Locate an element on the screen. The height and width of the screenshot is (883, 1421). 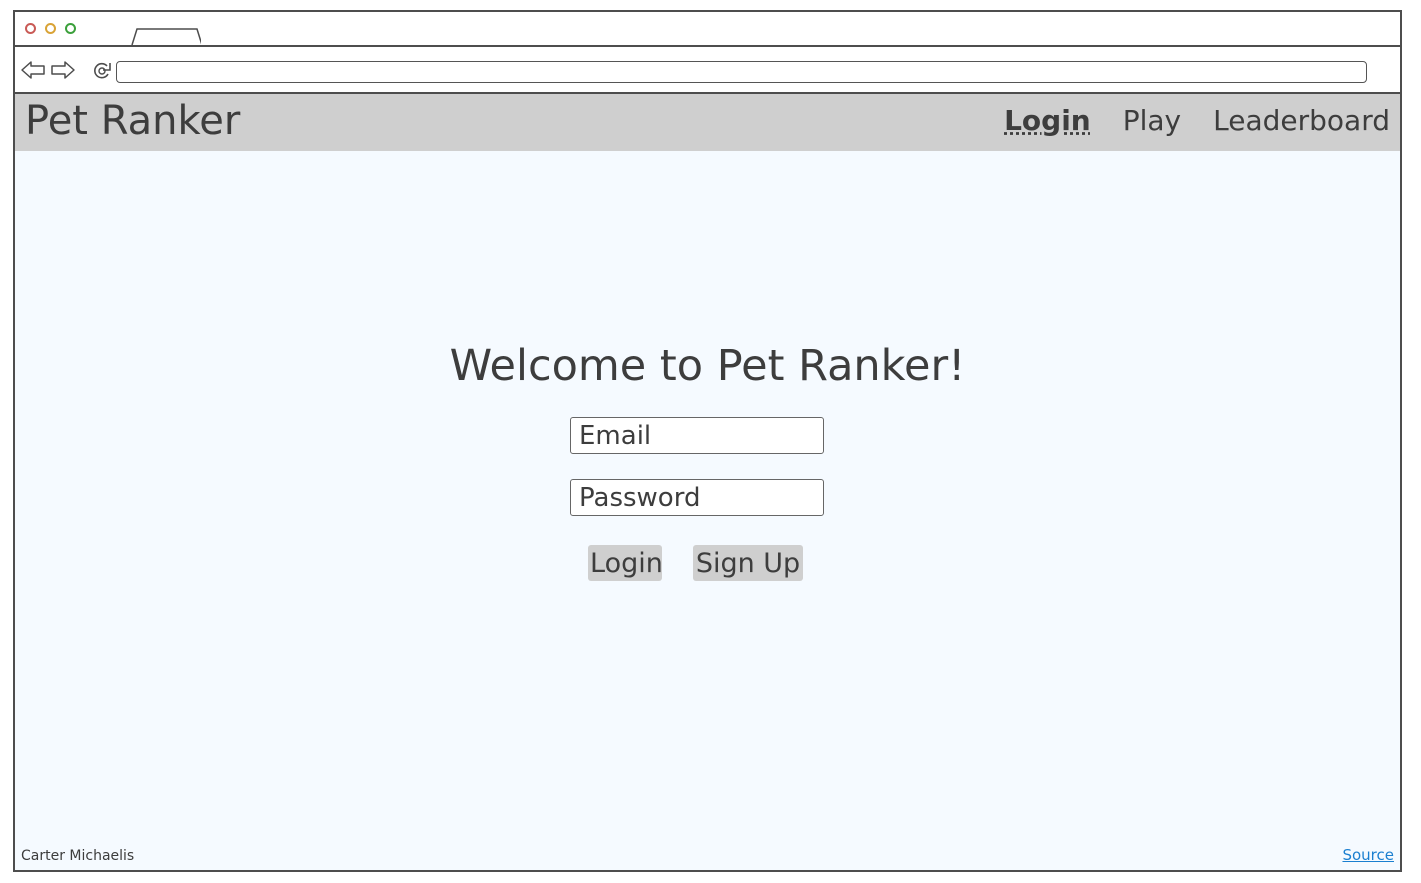
close-window-icon is located at coordinates (30, 28).